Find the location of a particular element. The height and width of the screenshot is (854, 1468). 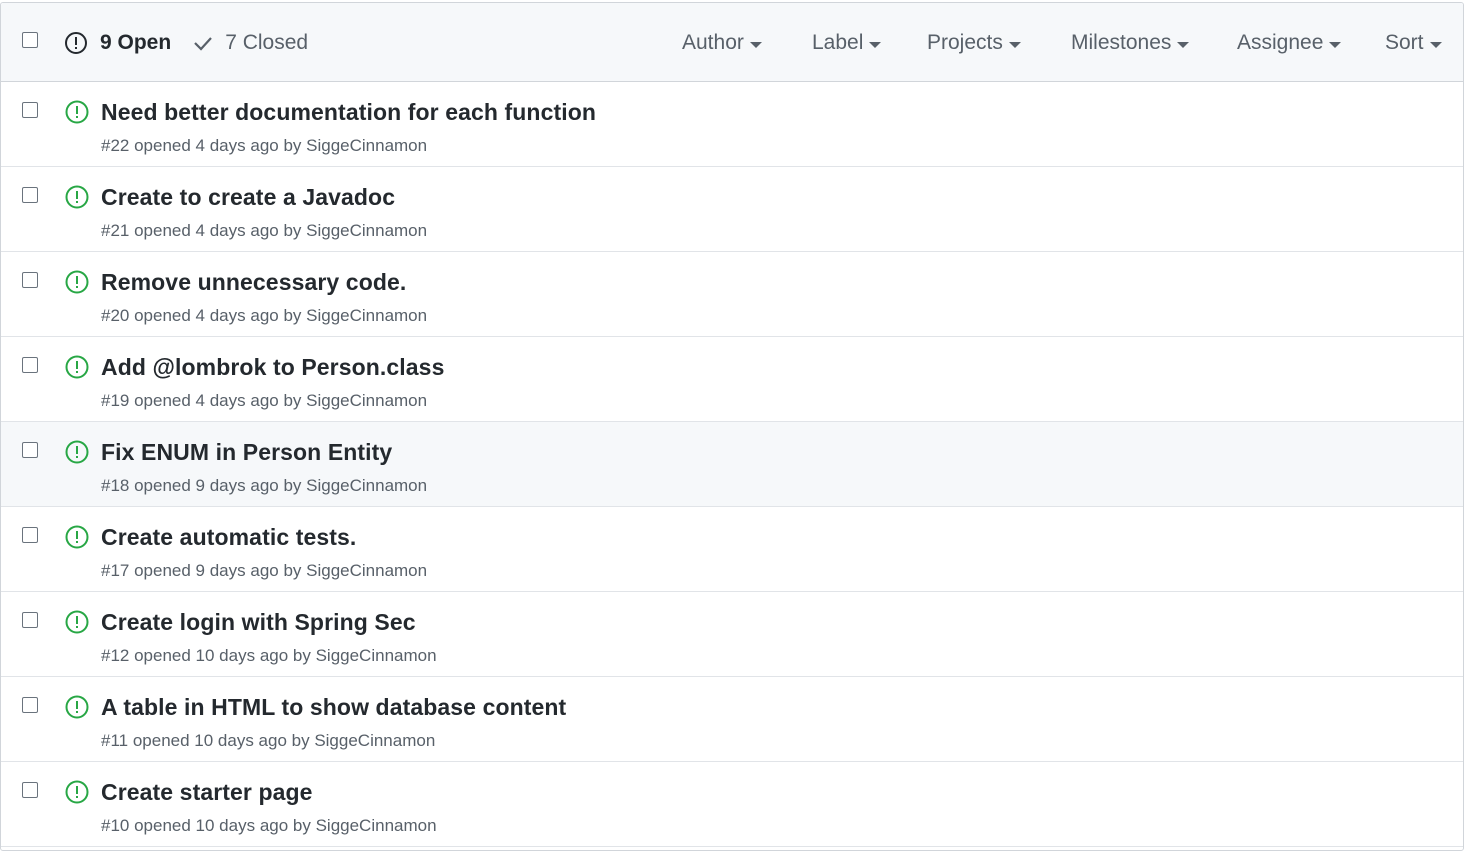

issue-title-link: Add @lombrok to Person.class is located at coordinates (272, 367).